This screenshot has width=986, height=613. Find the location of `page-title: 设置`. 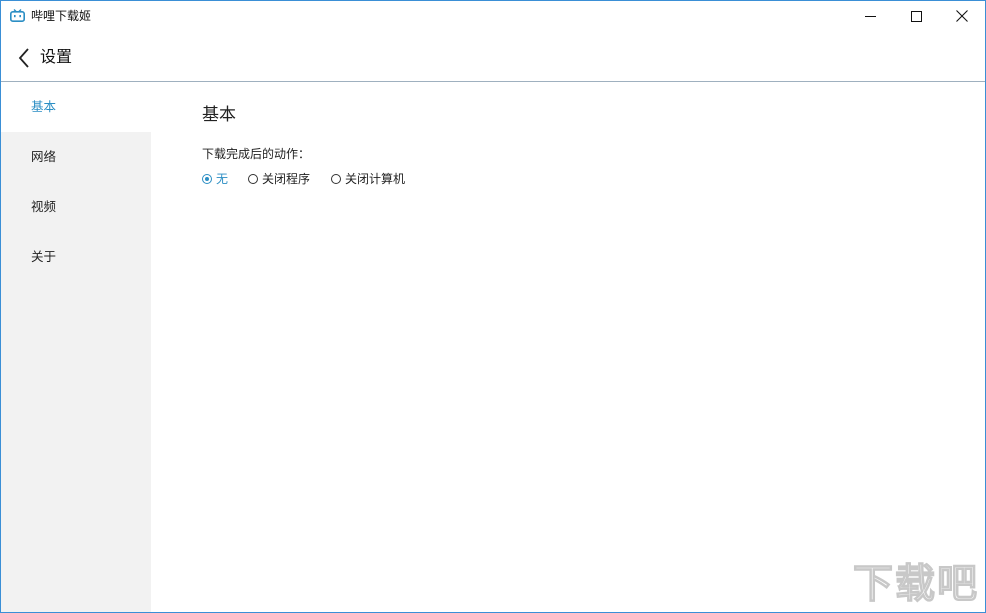

page-title: 设置 is located at coordinates (56, 56).